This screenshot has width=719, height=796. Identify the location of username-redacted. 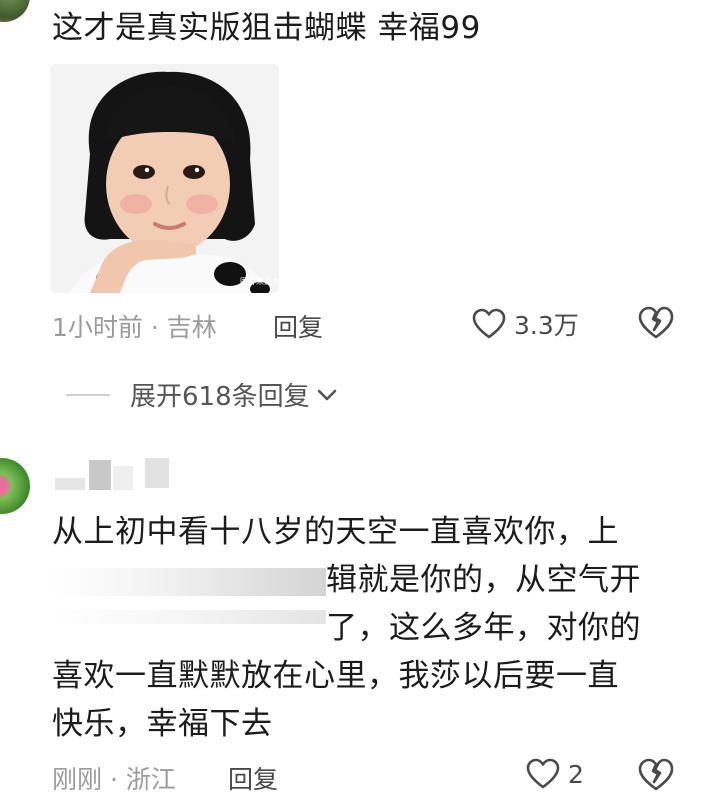
(115, 474).